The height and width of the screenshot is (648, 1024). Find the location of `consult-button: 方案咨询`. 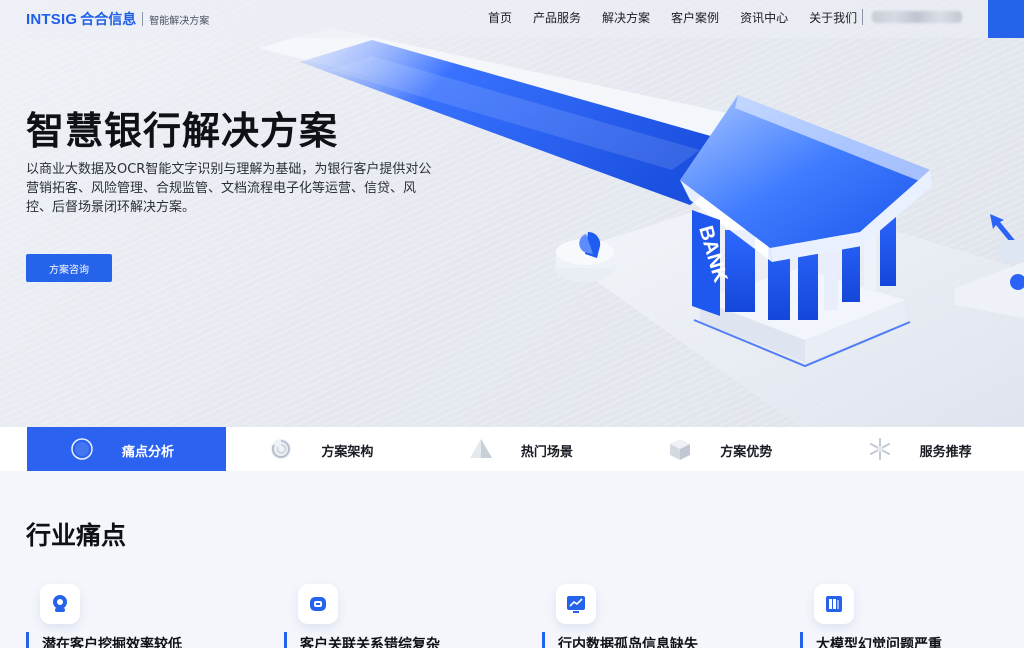

consult-button: 方案咨询 is located at coordinates (69, 268).